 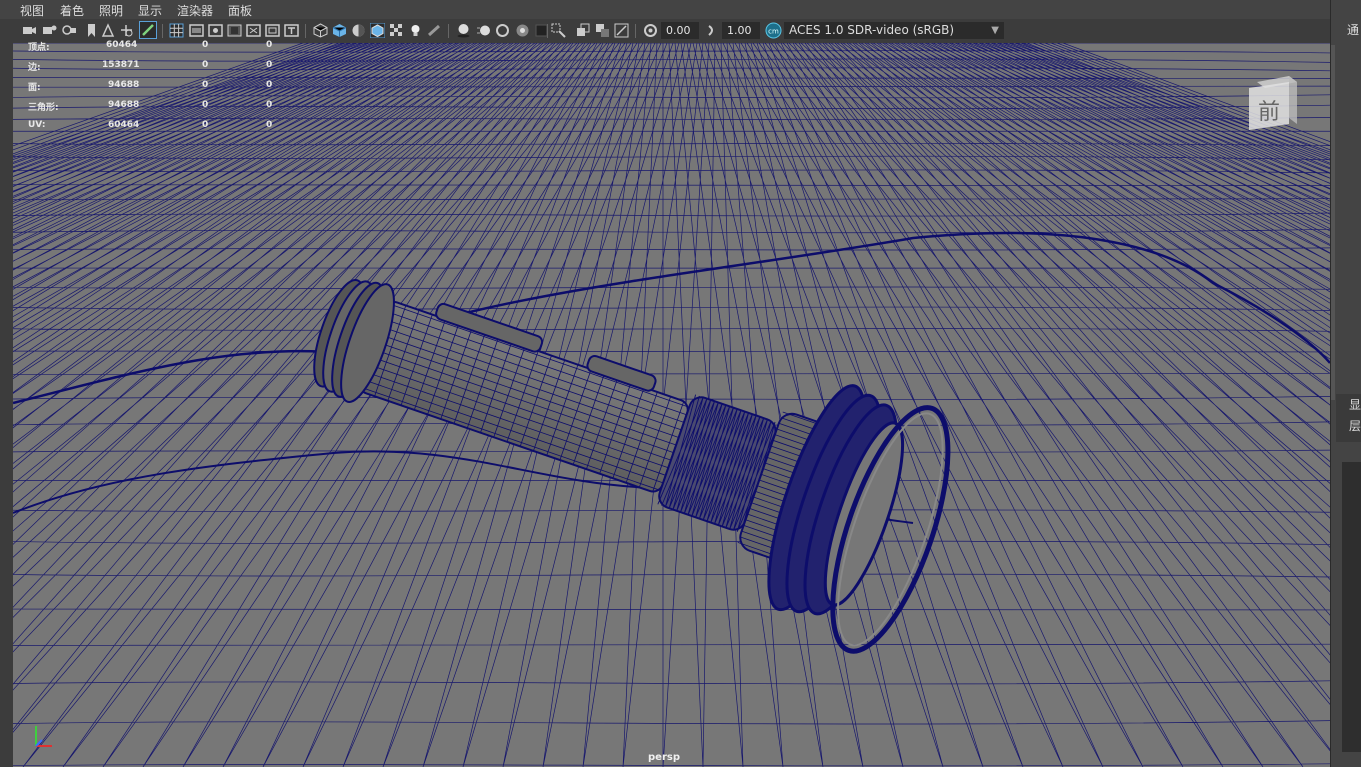 What do you see at coordinates (1333, 222) in the screenshot?
I see `panel-divider` at bounding box center [1333, 222].